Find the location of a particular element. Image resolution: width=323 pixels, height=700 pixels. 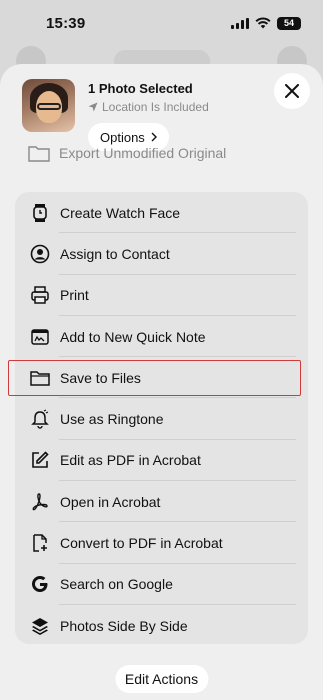

status-icons: 54 is located at coordinates (266, 23).